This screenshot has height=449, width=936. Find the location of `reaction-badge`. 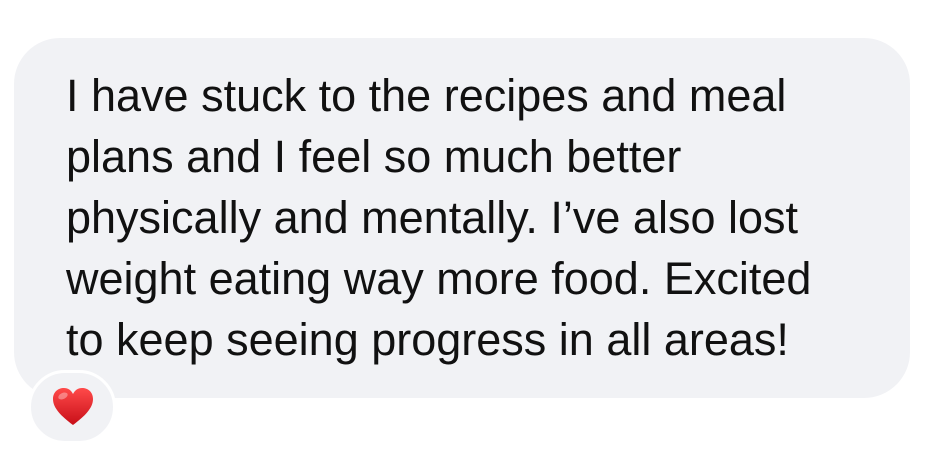

reaction-badge is located at coordinates (72, 407).